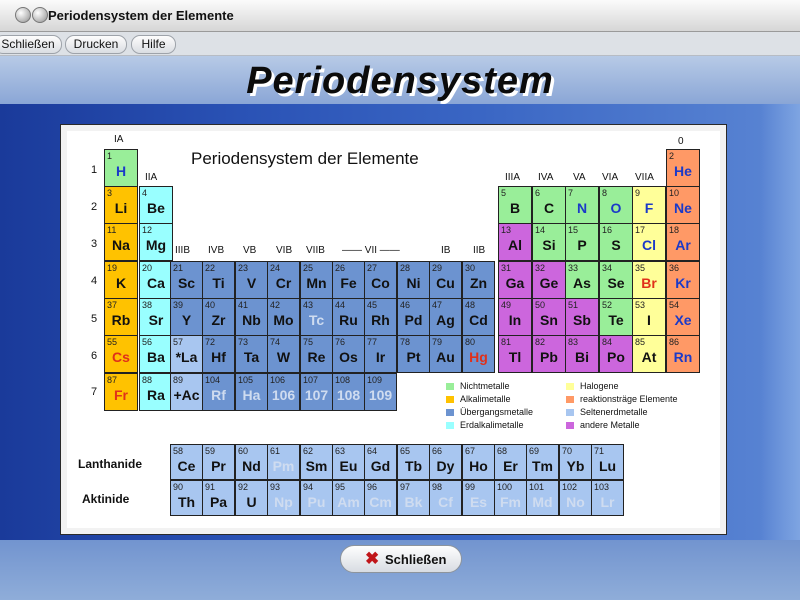 The image size is (800, 600). What do you see at coordinates (156, 205) in the screenshot?
I see `element-cell-be: 4 Be` at bounding box center [156, 205].